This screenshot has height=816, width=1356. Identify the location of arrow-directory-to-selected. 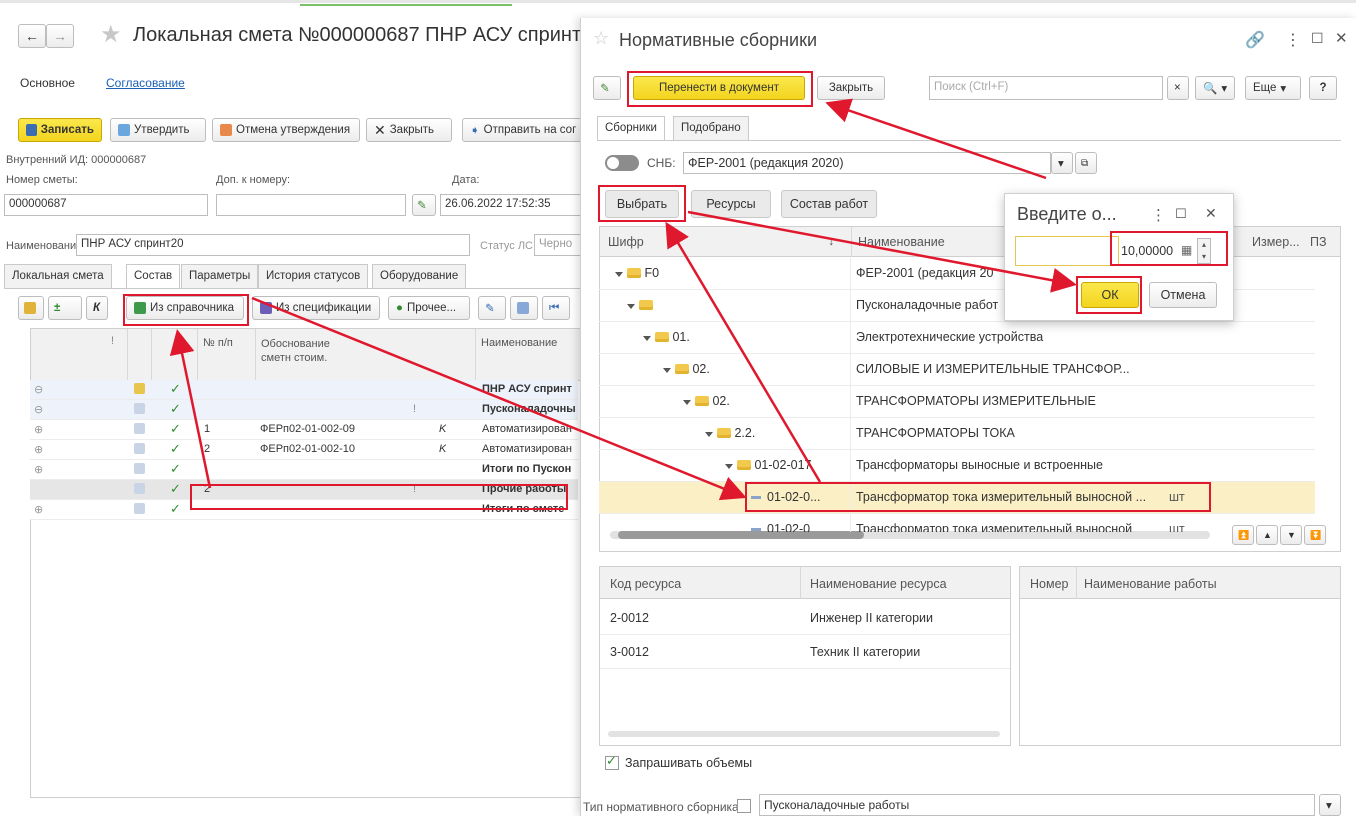
(499, 398).